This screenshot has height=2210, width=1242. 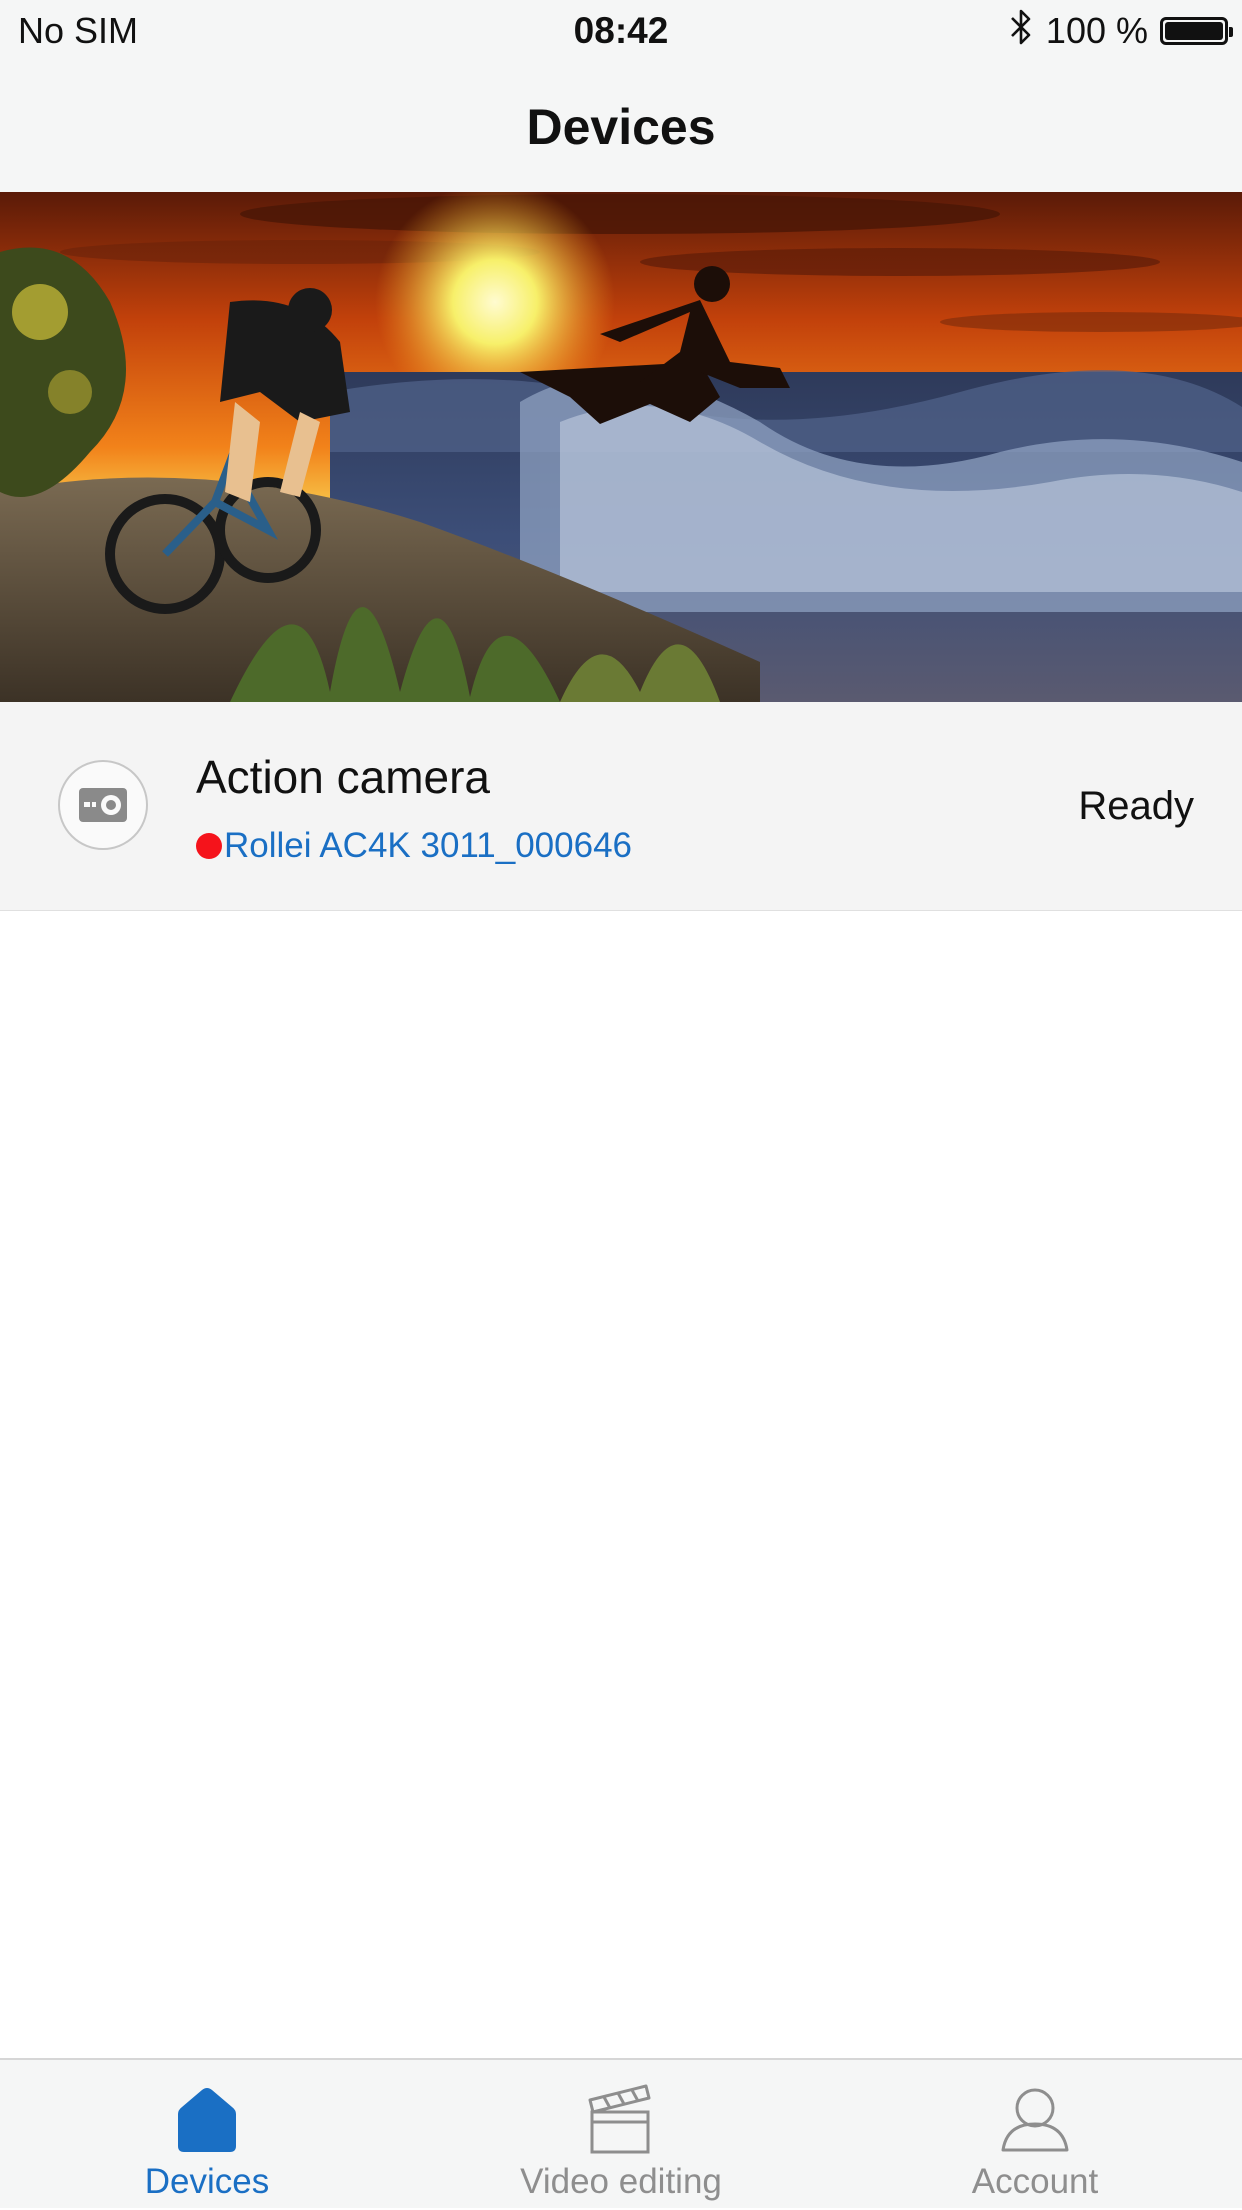 I want to click on tab-bar: Devices Video editing Account, so click(x=621, y=2133).